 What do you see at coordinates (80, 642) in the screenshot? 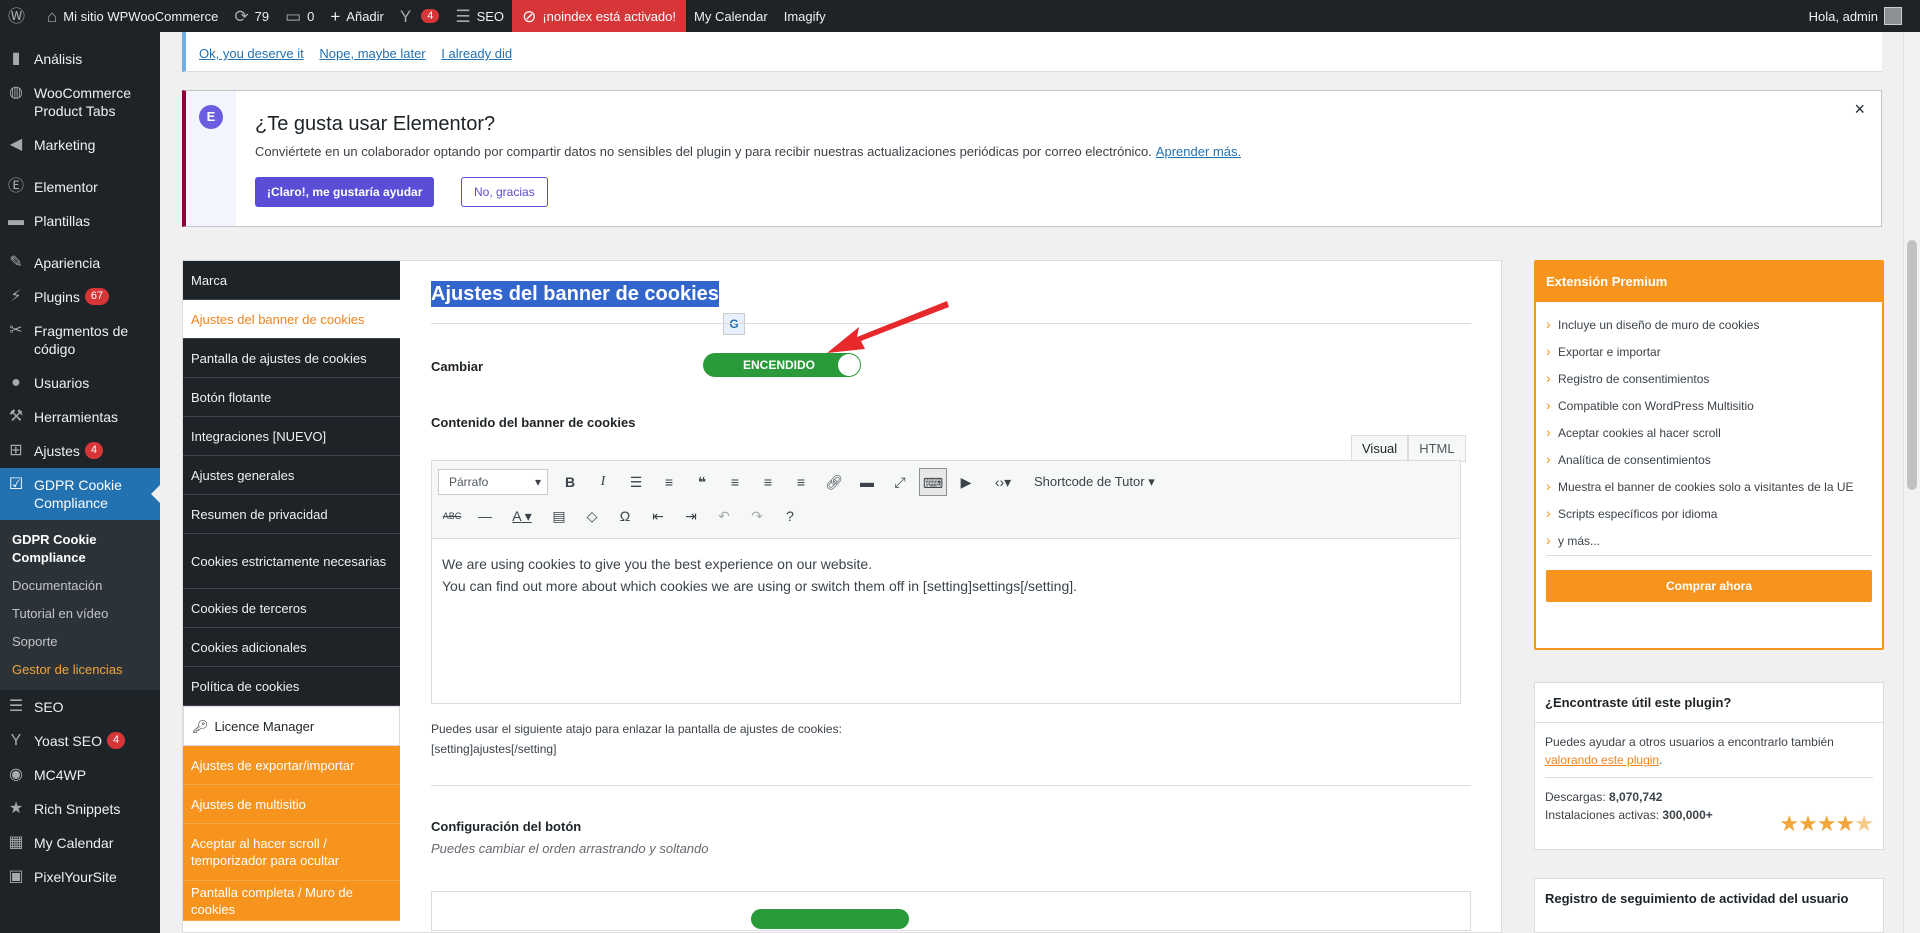
I see `submenu-soporte: Soporte` at bounding box center [80, 642].